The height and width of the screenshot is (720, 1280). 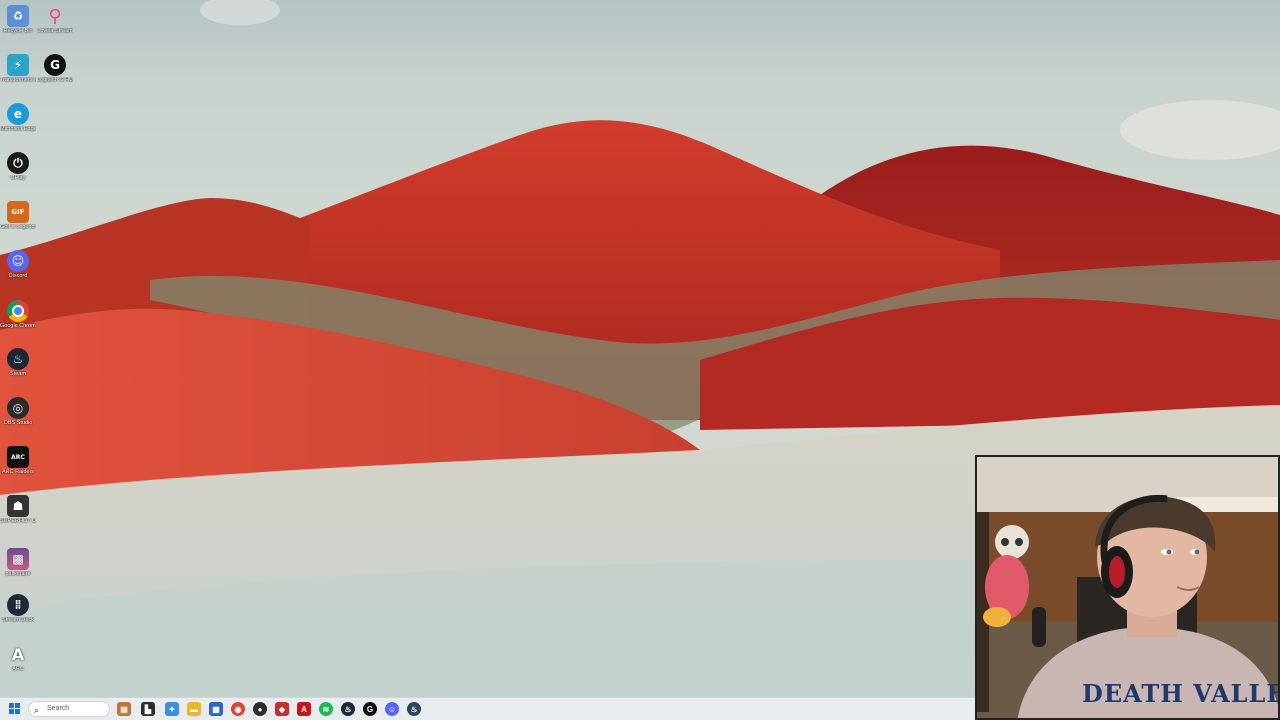 What do you see at coordinates (18, 620) in the screenshot?
I see `desktop-icon-label: Stream Deck` at bounding box center [18, 620].